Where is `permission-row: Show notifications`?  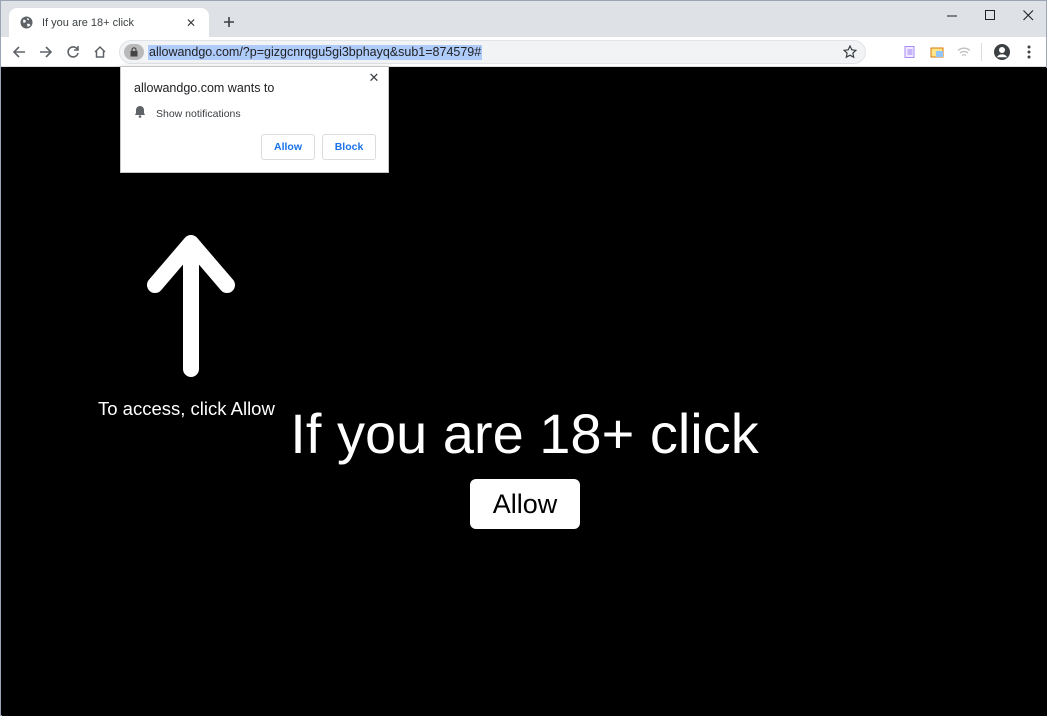
permission-row: Show notifications is located at coordinates (187, 114).